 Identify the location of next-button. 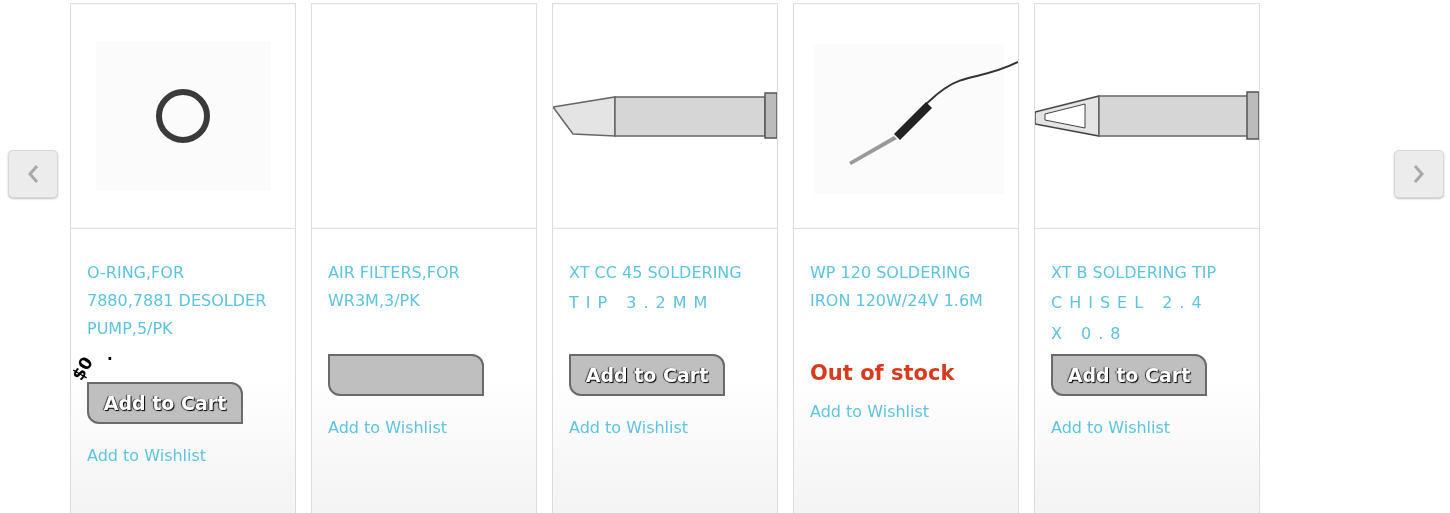
(1419, 174).